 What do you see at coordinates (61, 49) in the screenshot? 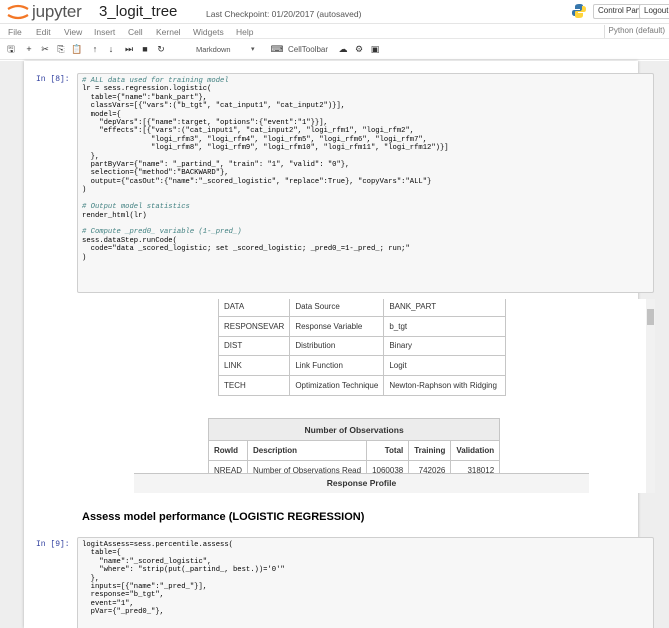
I see `copy-icon: ⎘` at bounding box center [61, 49].